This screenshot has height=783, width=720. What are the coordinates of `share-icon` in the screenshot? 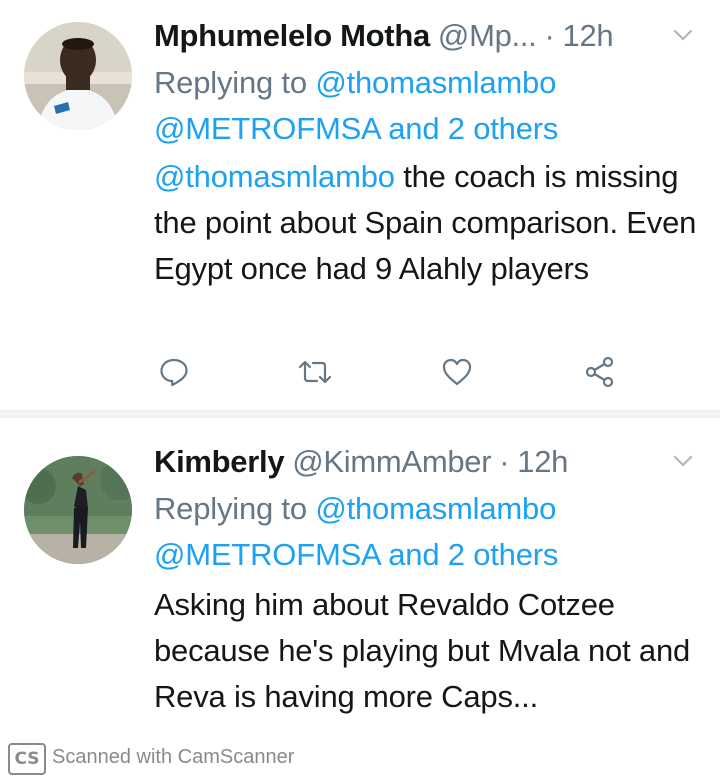 It's located at (600, 372).